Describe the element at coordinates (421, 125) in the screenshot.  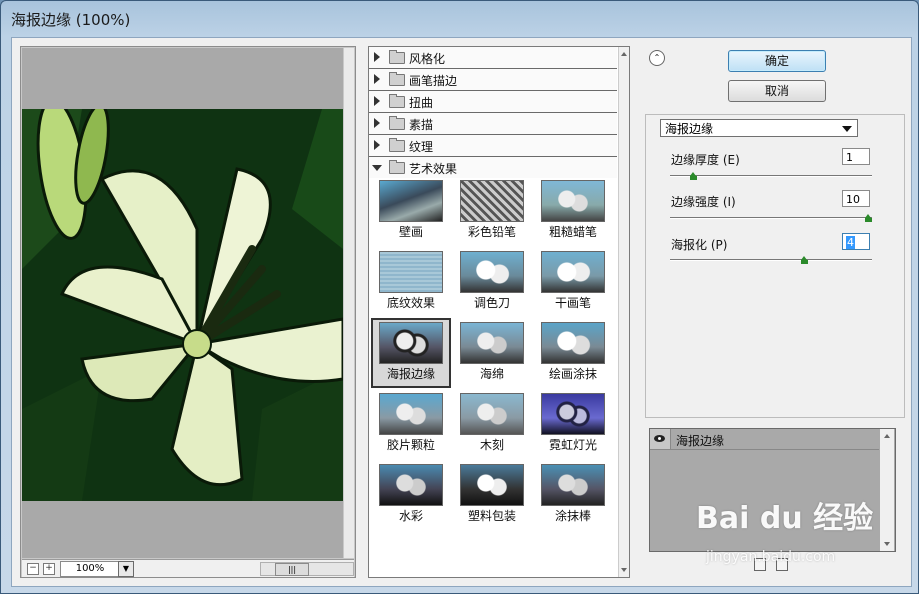
I see `category-label: 素描` at that location.